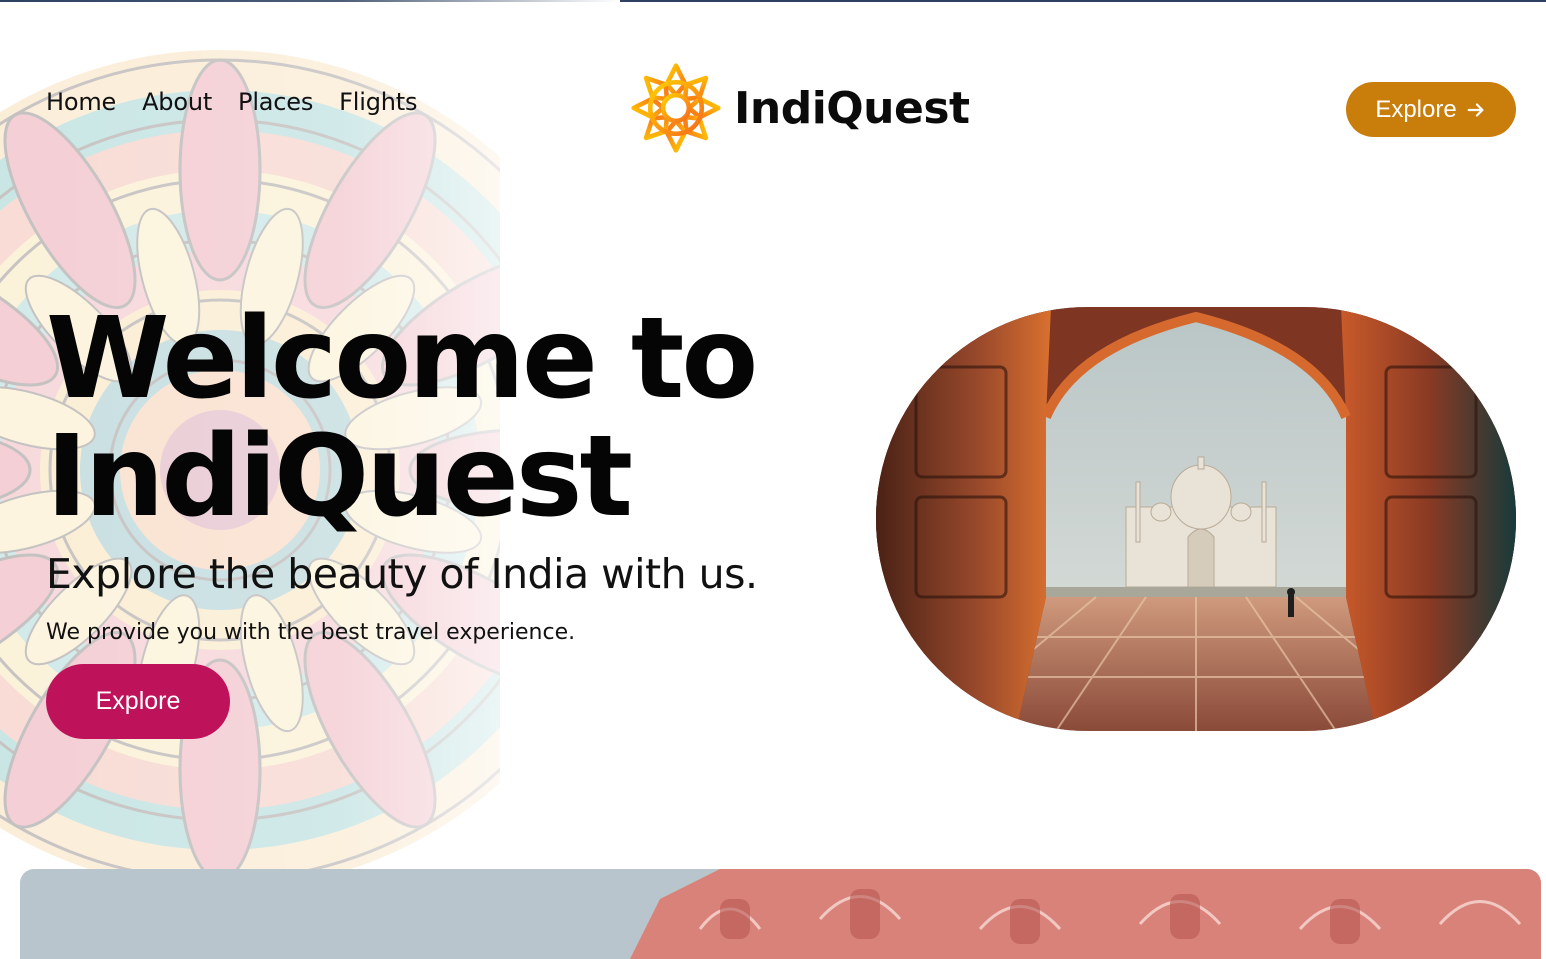  Describe the element at coordinates (1416, 109) in the screenshot. I see `header-explore-label: Explore` at that location.